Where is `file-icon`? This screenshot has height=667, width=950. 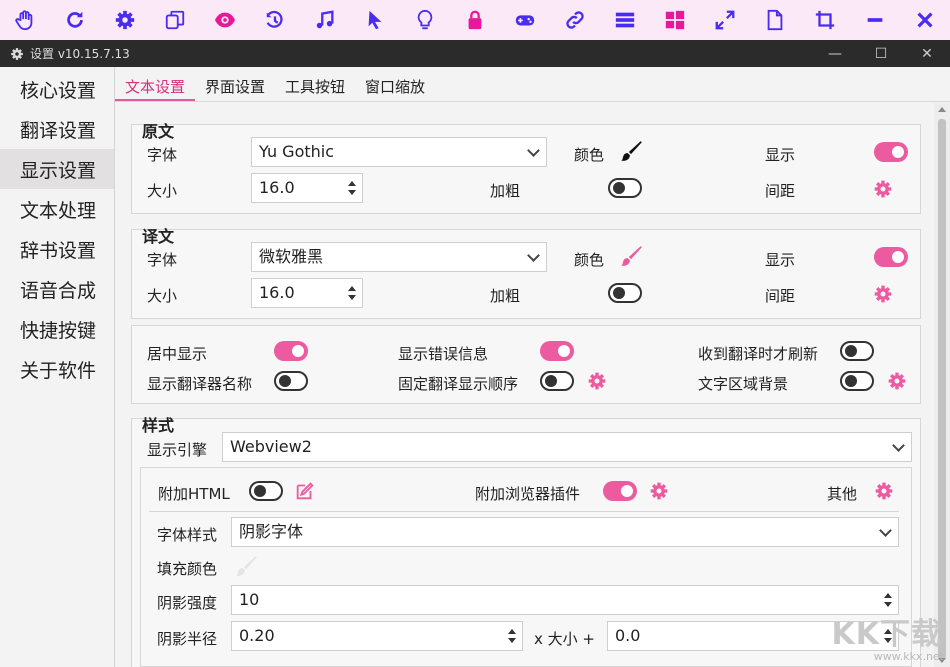
file-icon is located at coordinates (775, 20).